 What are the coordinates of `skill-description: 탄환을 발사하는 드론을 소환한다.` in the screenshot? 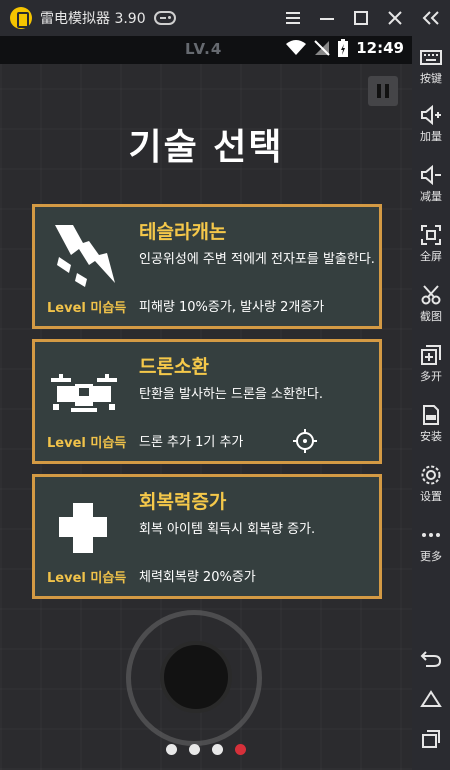 It's located at (231, 394).